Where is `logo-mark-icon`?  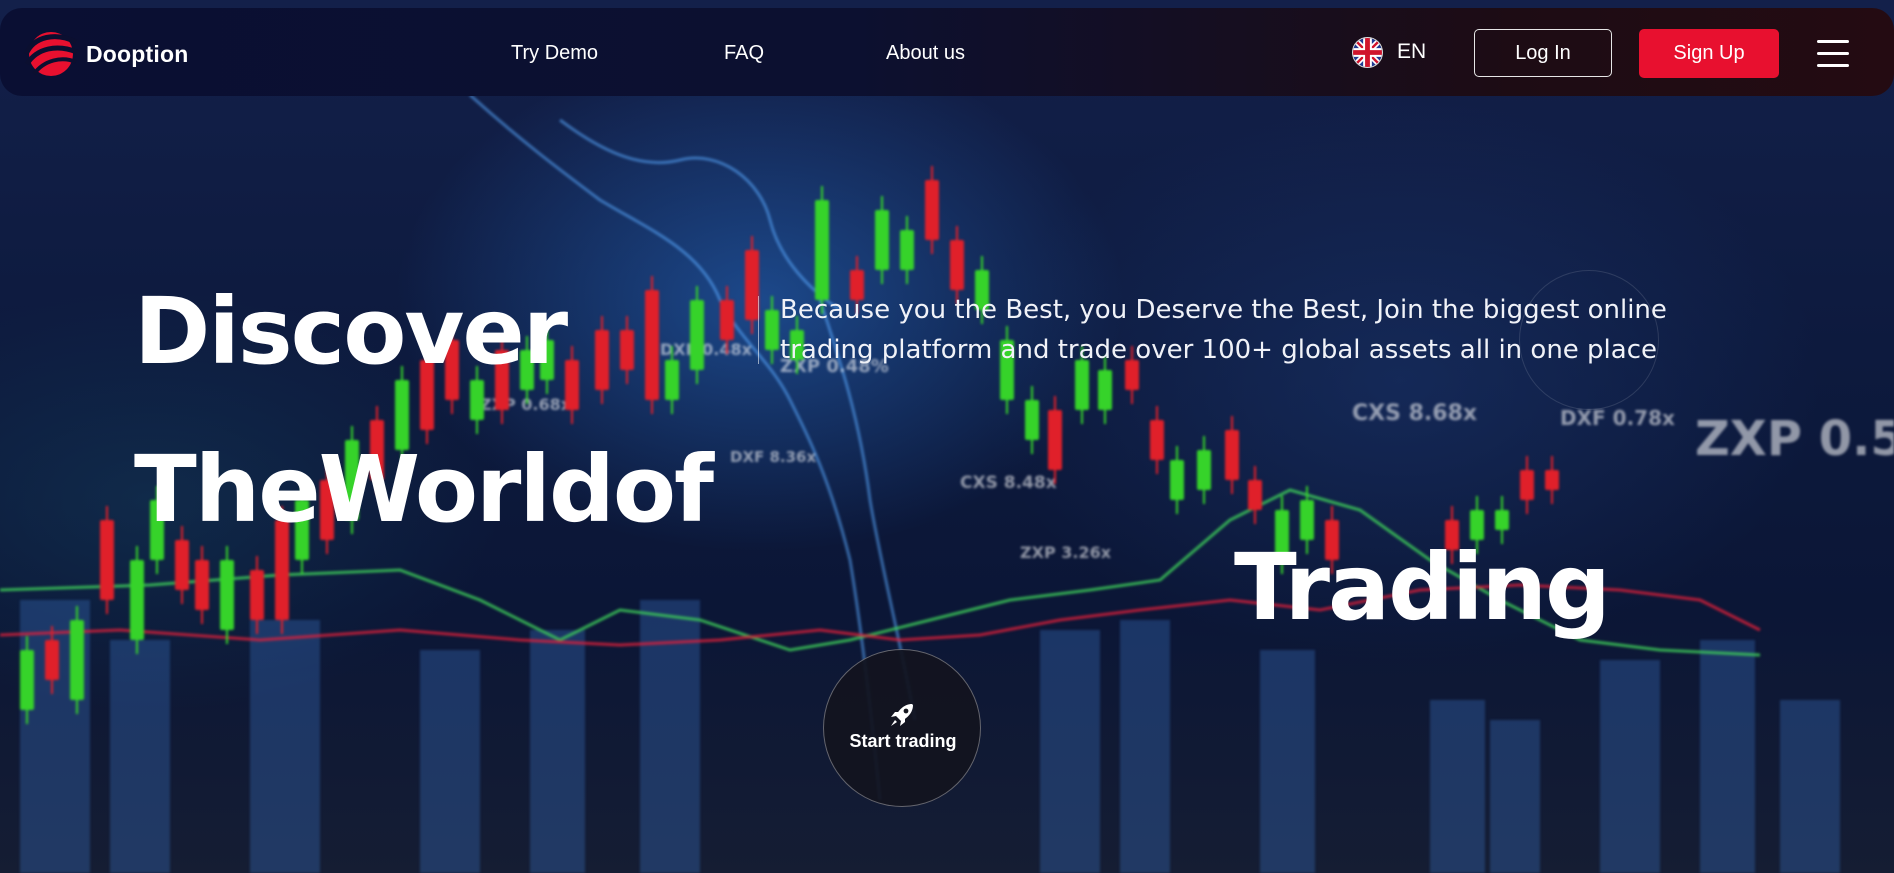
logo-mark-icon is located at coordinates (50, 54).